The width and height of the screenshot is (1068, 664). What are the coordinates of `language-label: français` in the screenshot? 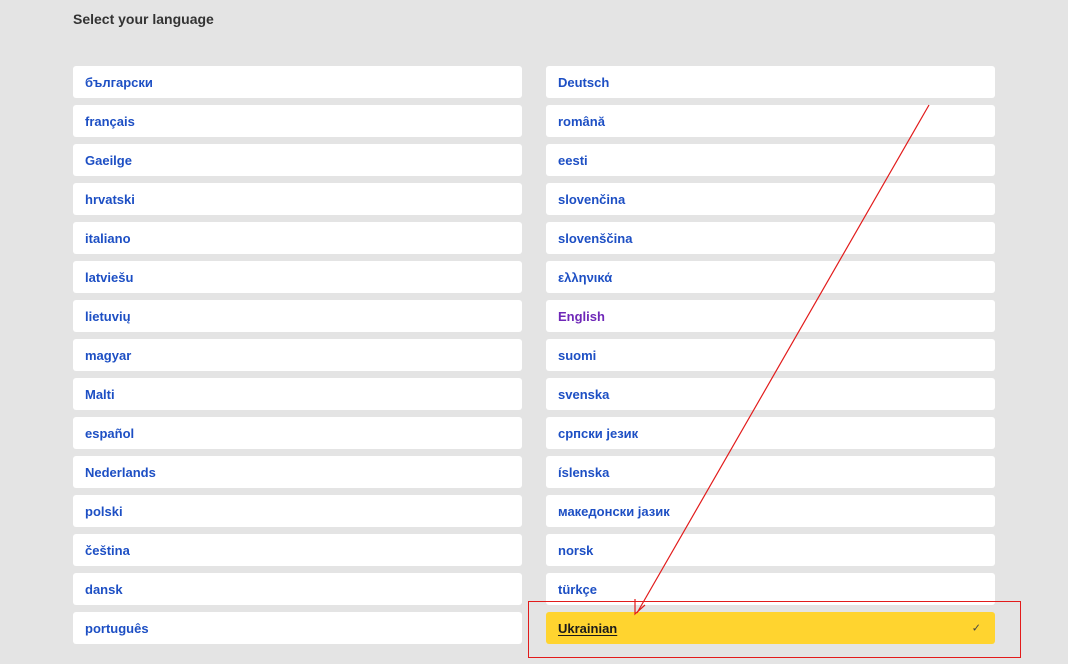 It's located at (110, 121).